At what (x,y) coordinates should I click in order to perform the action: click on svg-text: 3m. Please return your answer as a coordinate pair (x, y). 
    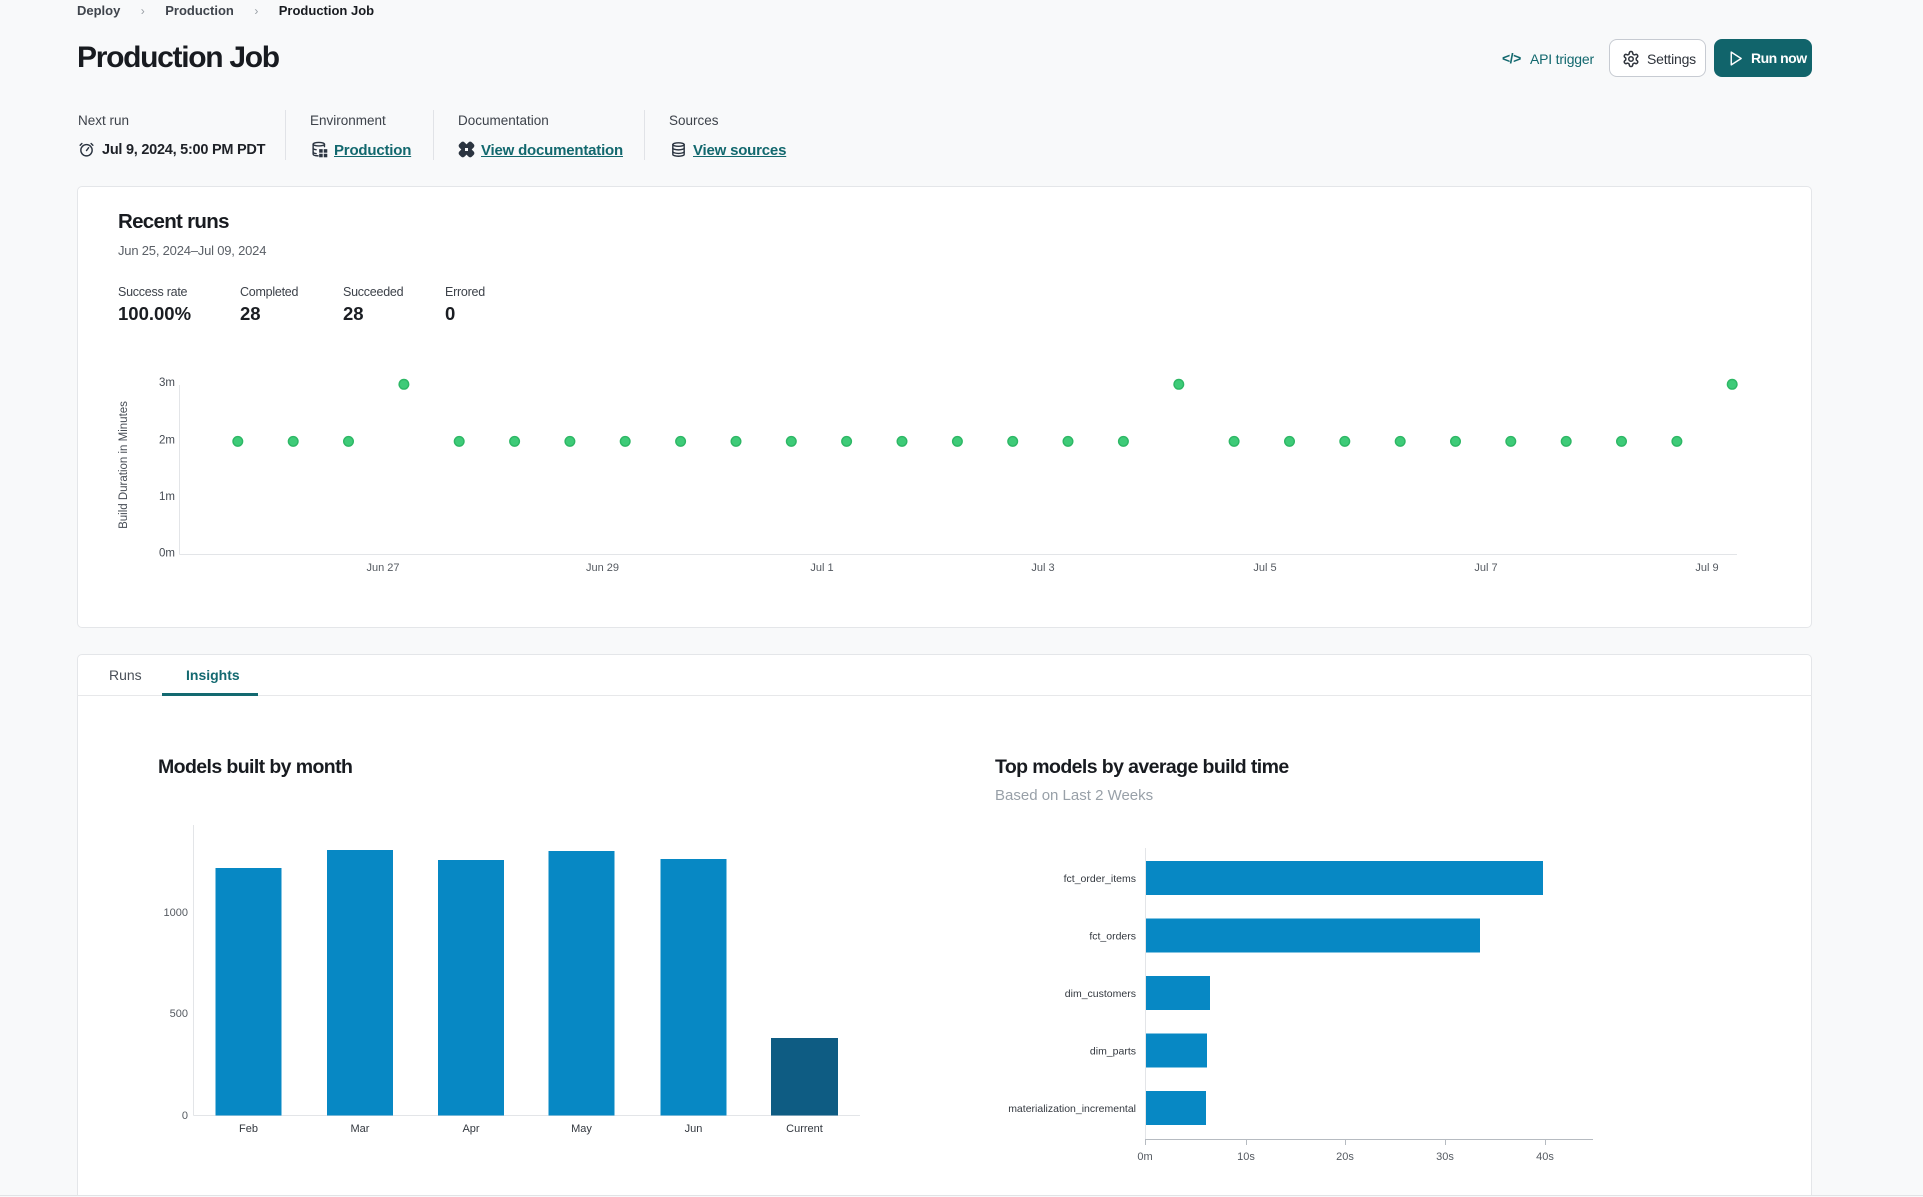
    Looking at the image, I should click on (167, 383).